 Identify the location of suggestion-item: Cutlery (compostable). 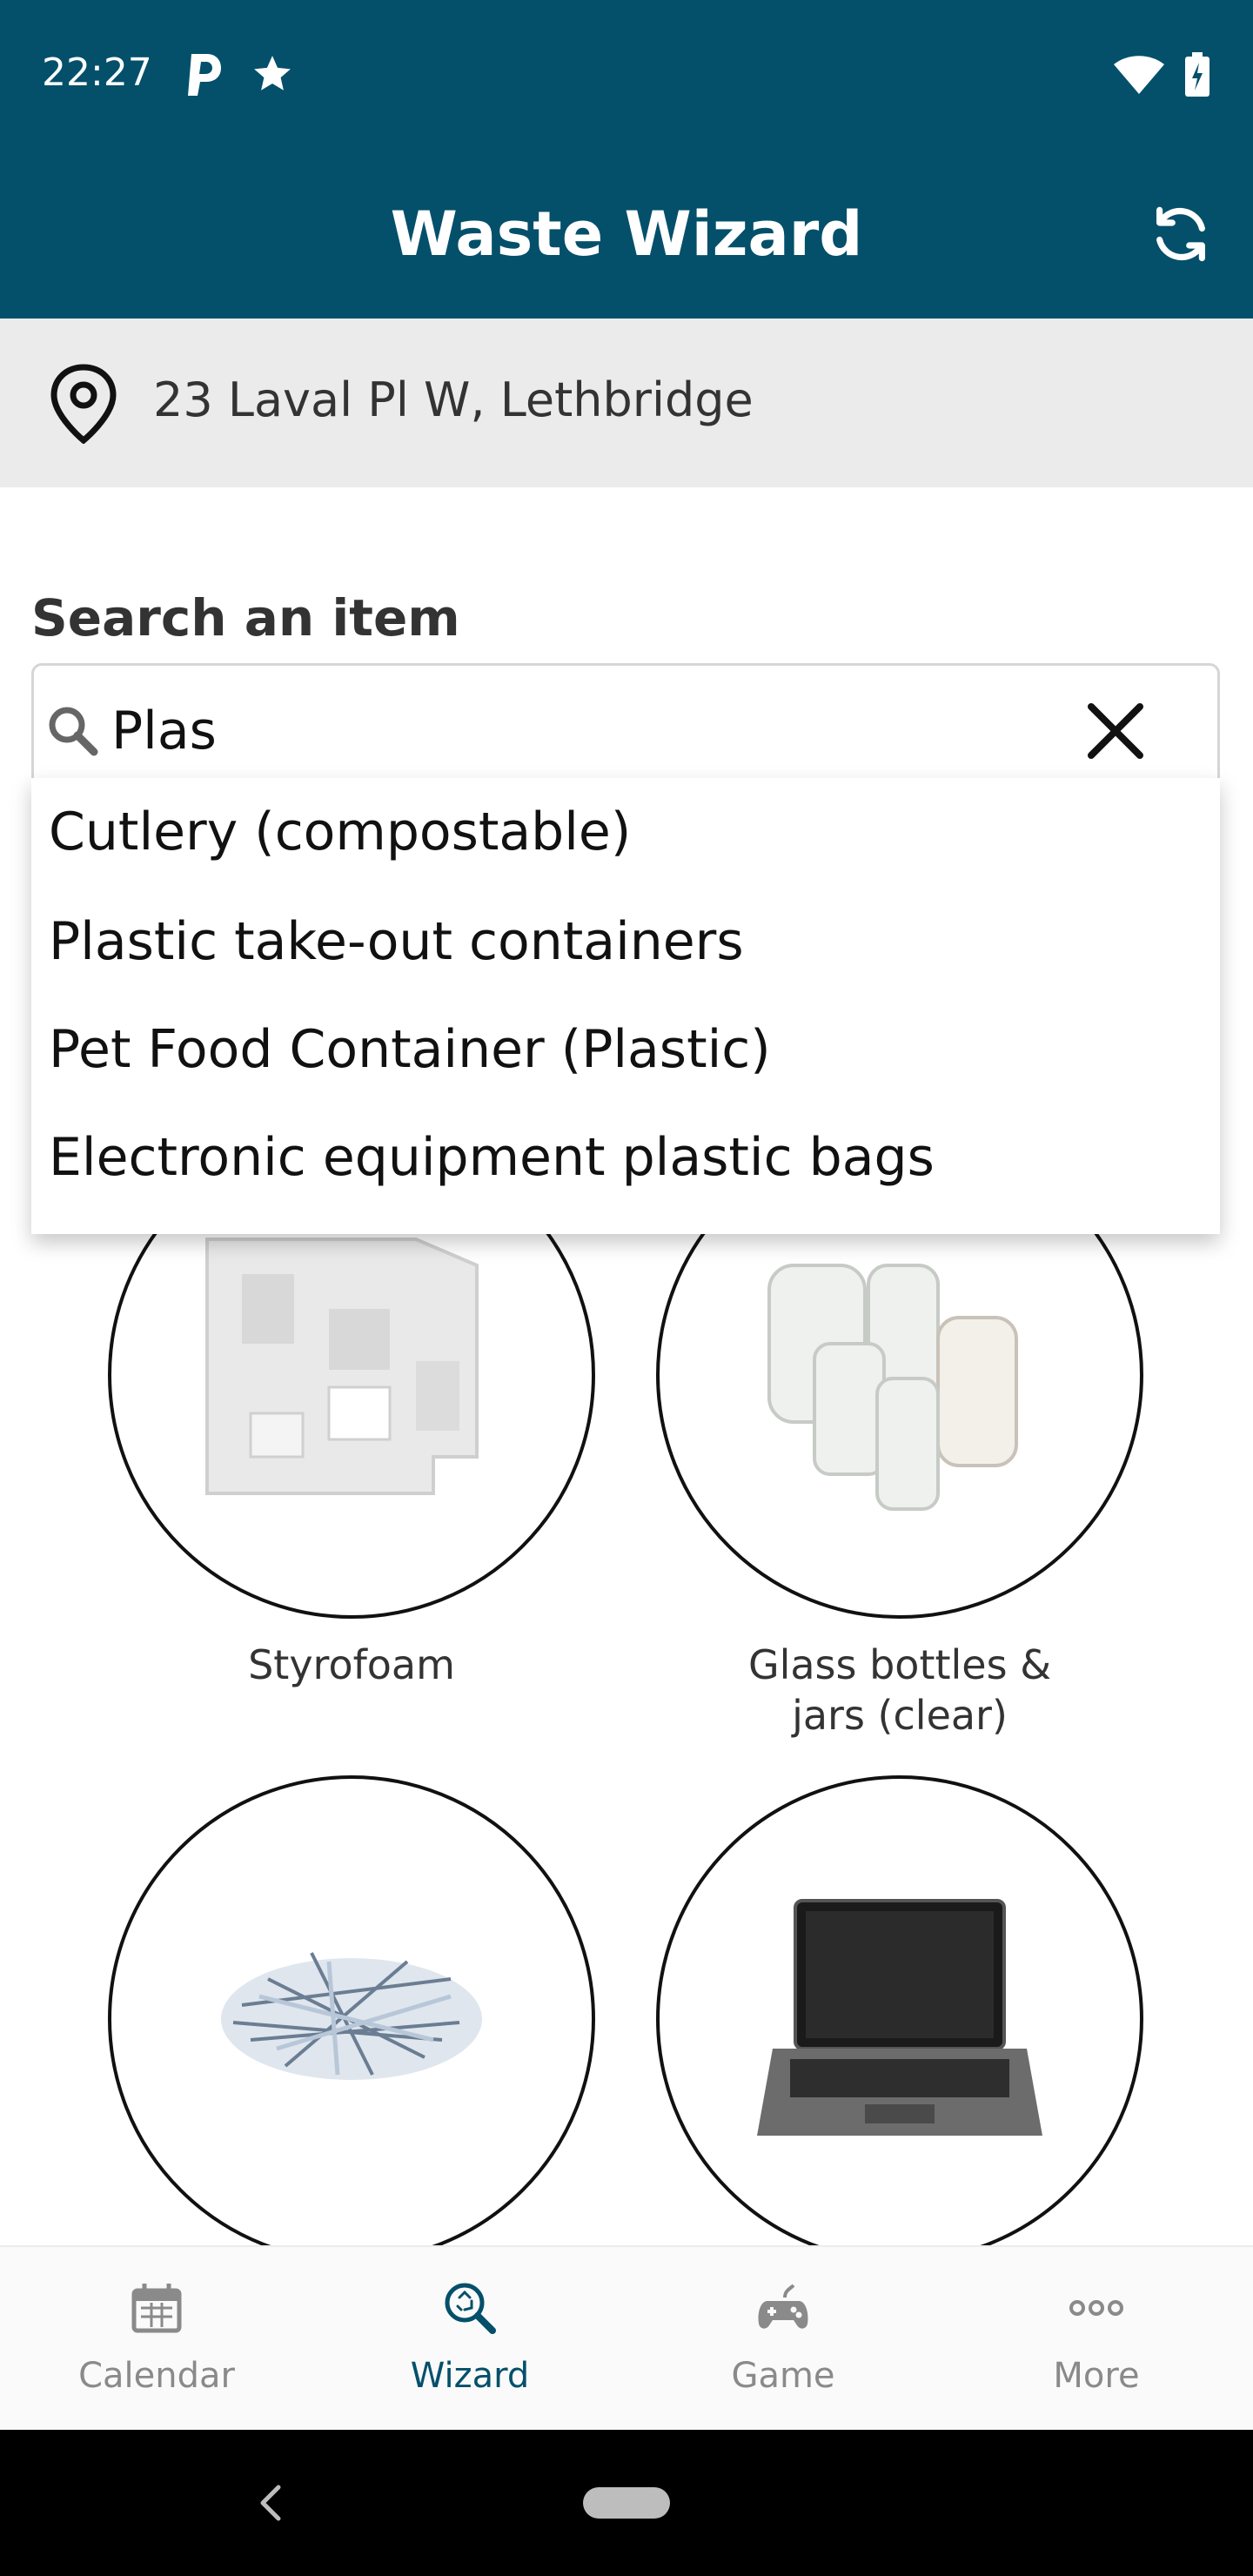
(623, 832).